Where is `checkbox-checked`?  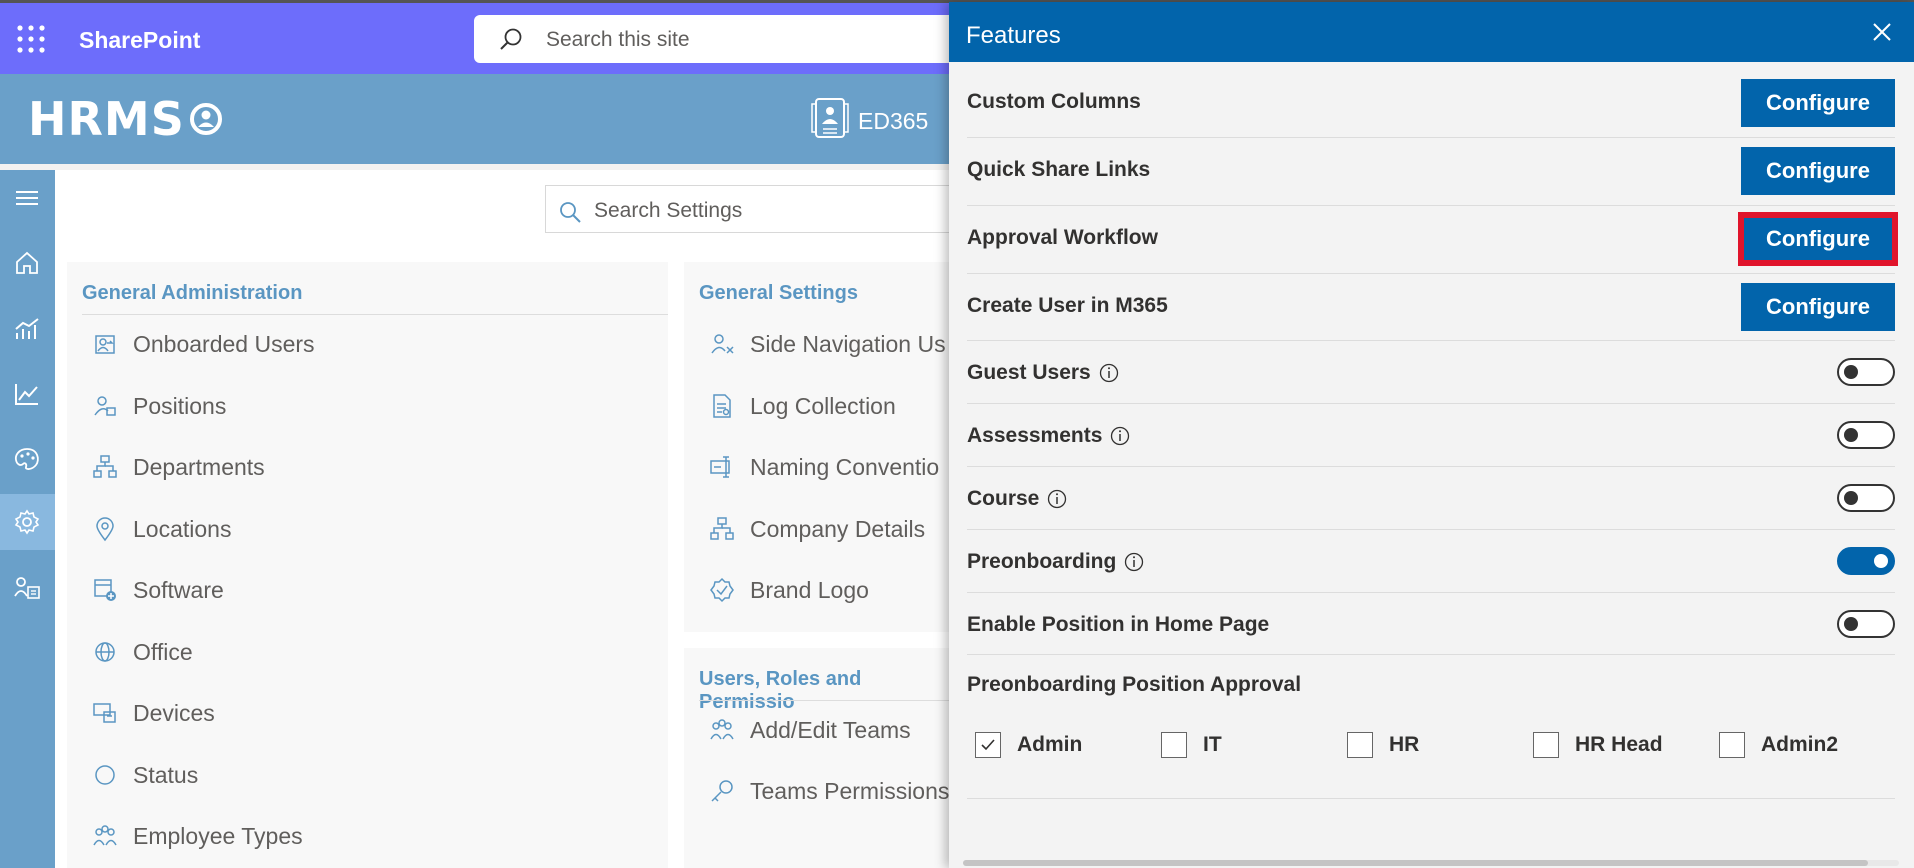
checkbox-checked is located at coordinates (988, 745).